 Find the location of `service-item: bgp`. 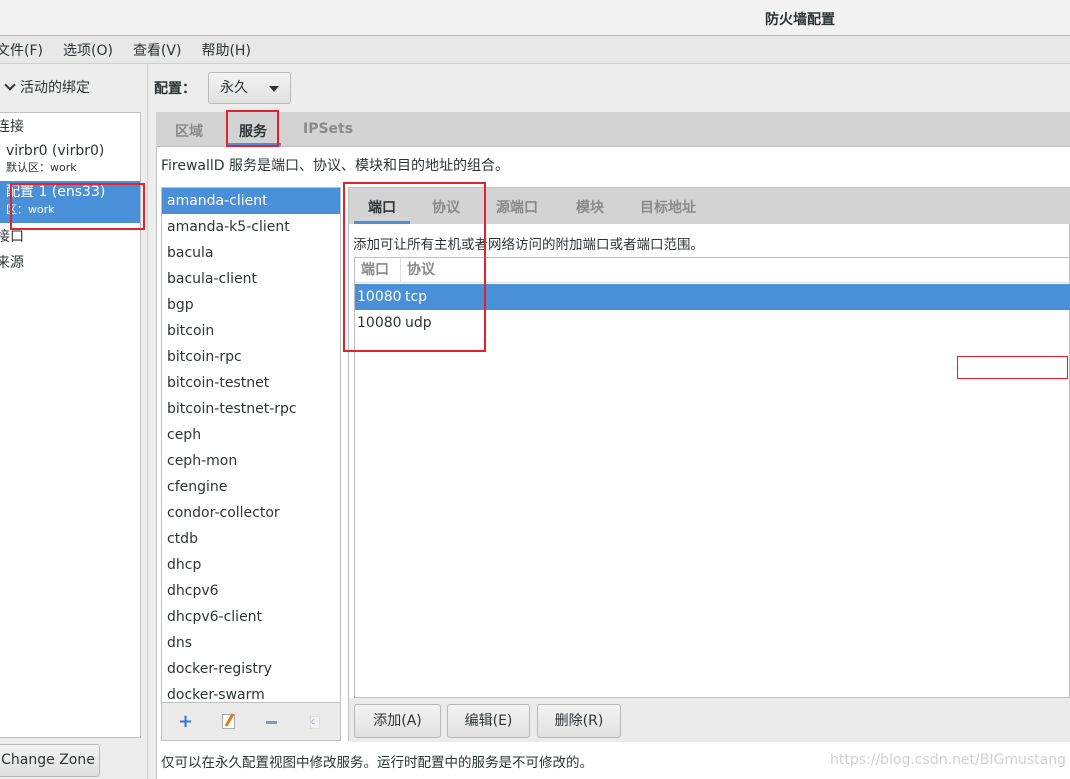

service-item: bgp is located at coordinates (251, 305).